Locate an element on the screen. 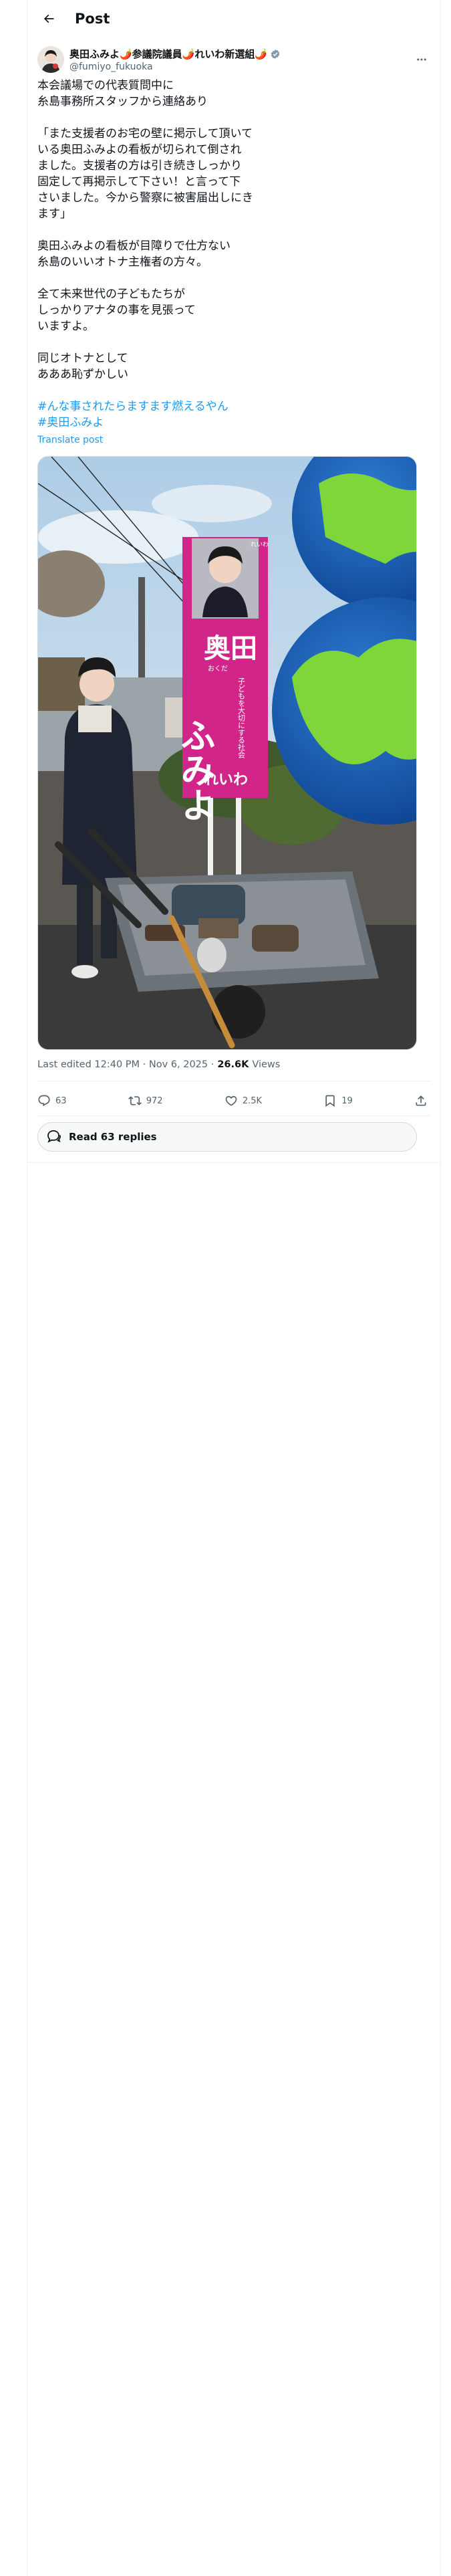  hashtag-link: #奥田ふみよ is located at coordinates (231, 423).